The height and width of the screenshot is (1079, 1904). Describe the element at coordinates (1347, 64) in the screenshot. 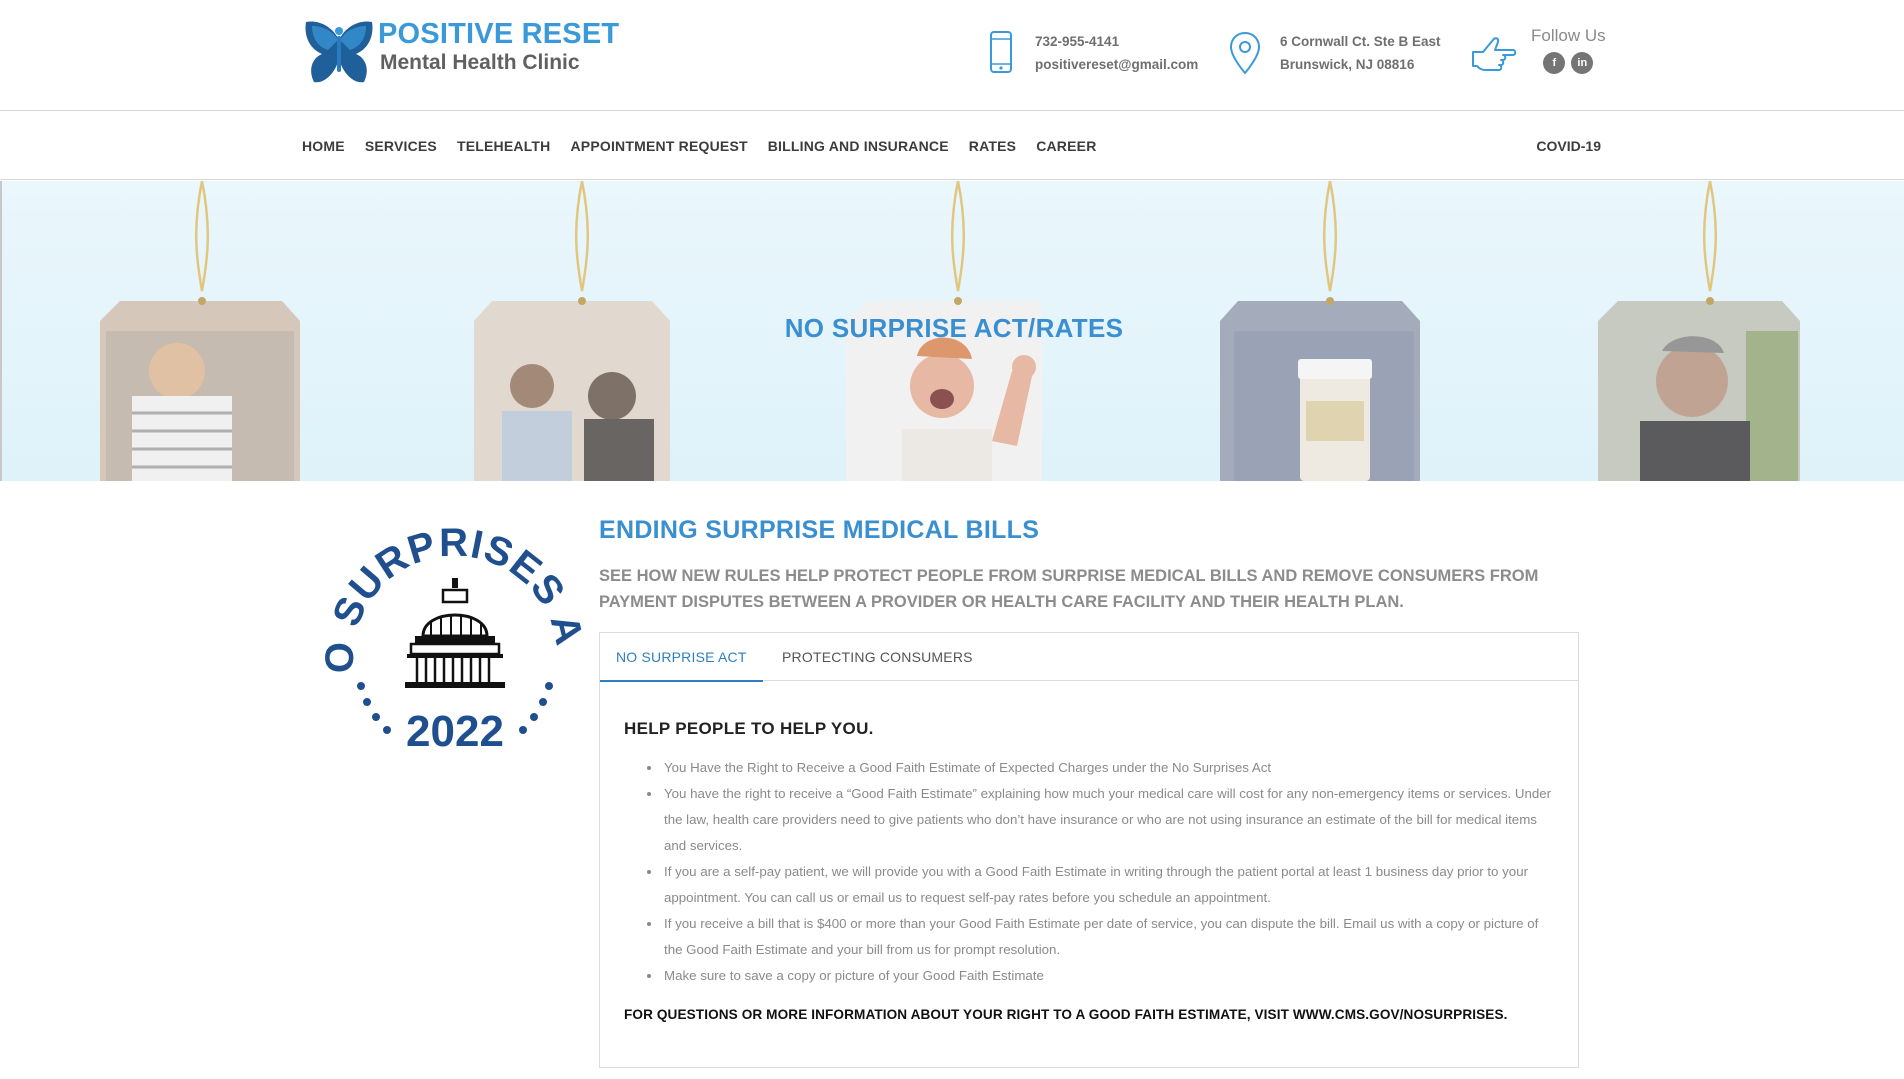

I see `address-line-2: Brunswick, NJ 08816` at that location.